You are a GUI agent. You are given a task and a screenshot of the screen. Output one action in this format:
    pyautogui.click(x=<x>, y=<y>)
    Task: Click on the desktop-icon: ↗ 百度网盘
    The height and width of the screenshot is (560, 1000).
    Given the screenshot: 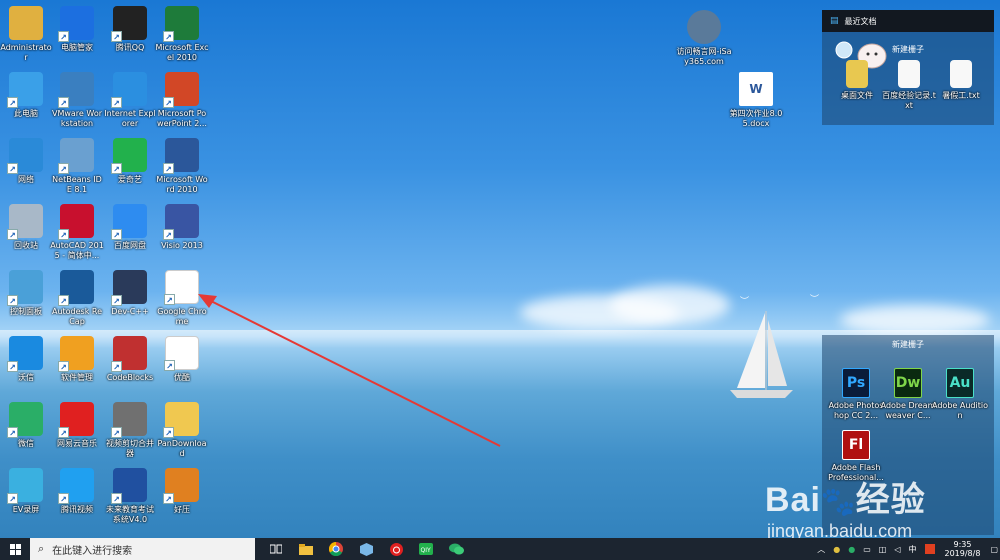 What is the action you would take?
    pyautogui.click(x=130, y=227)
    